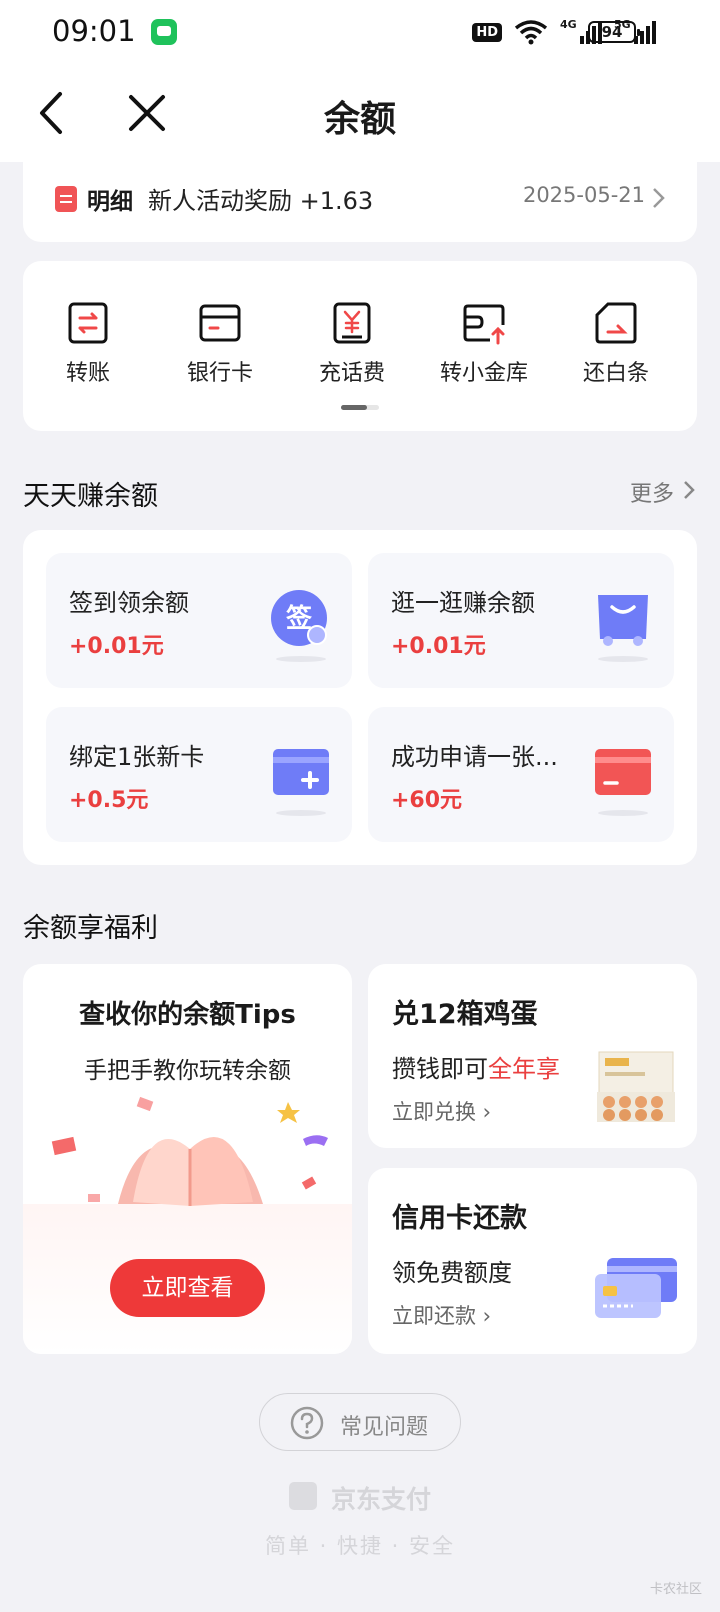 This screenshot has height=1612, width=720. I want to click on view-now-button: 立即查看, so click(187, 1288).